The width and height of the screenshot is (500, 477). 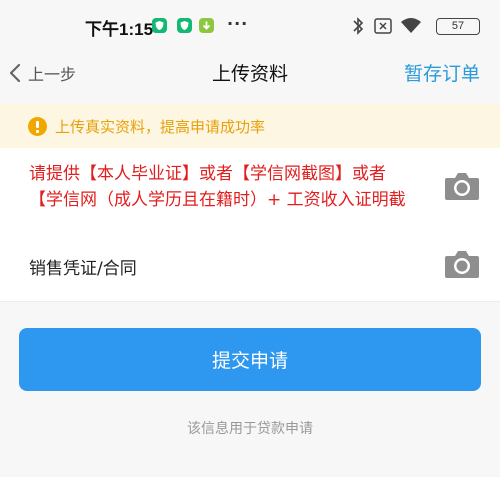 What do you see at coordinates (411, 25) in the screenshot?
I see `wifi-icon` at bounding box center [411, 25].